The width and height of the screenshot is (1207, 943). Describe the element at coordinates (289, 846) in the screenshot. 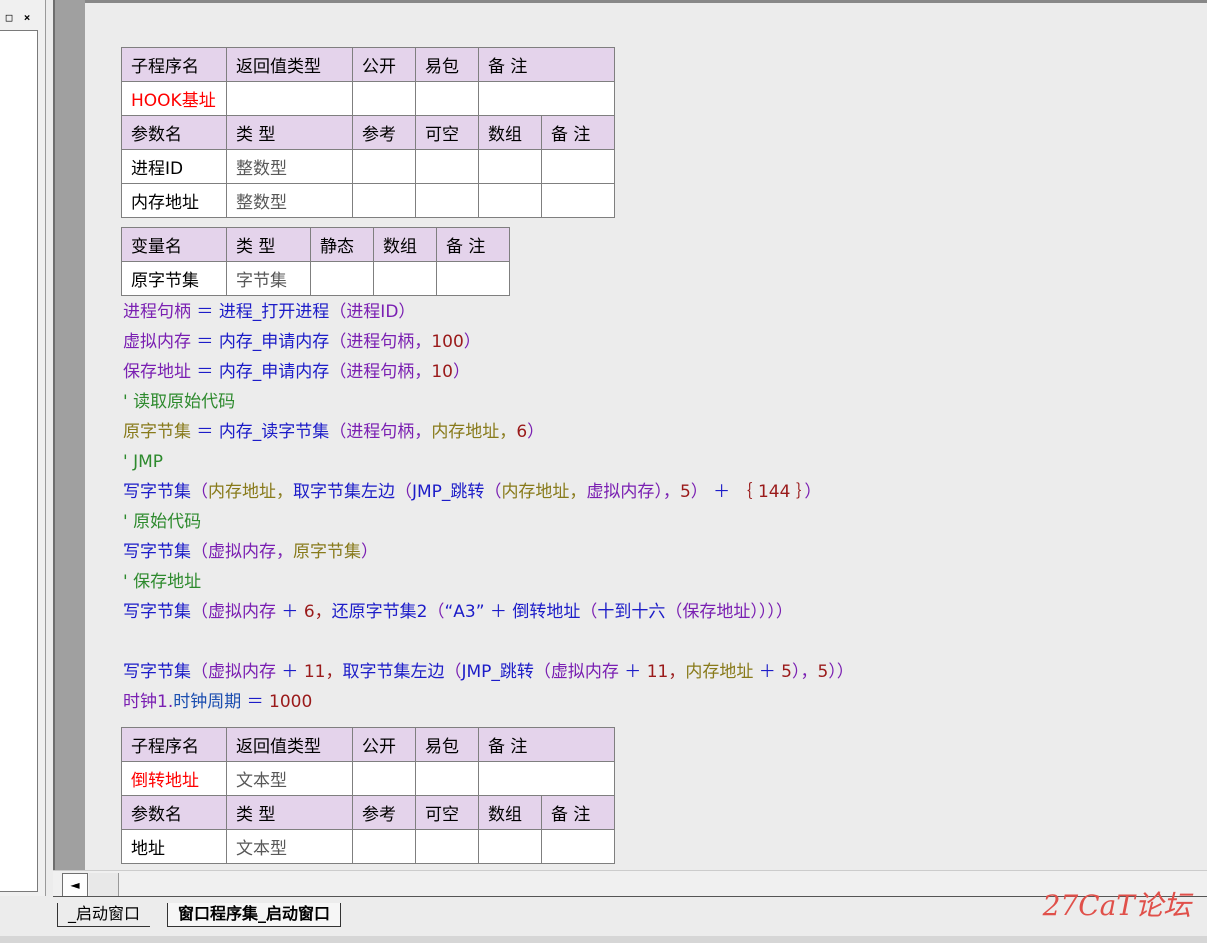

I see `param-type: 文本型` at that location.